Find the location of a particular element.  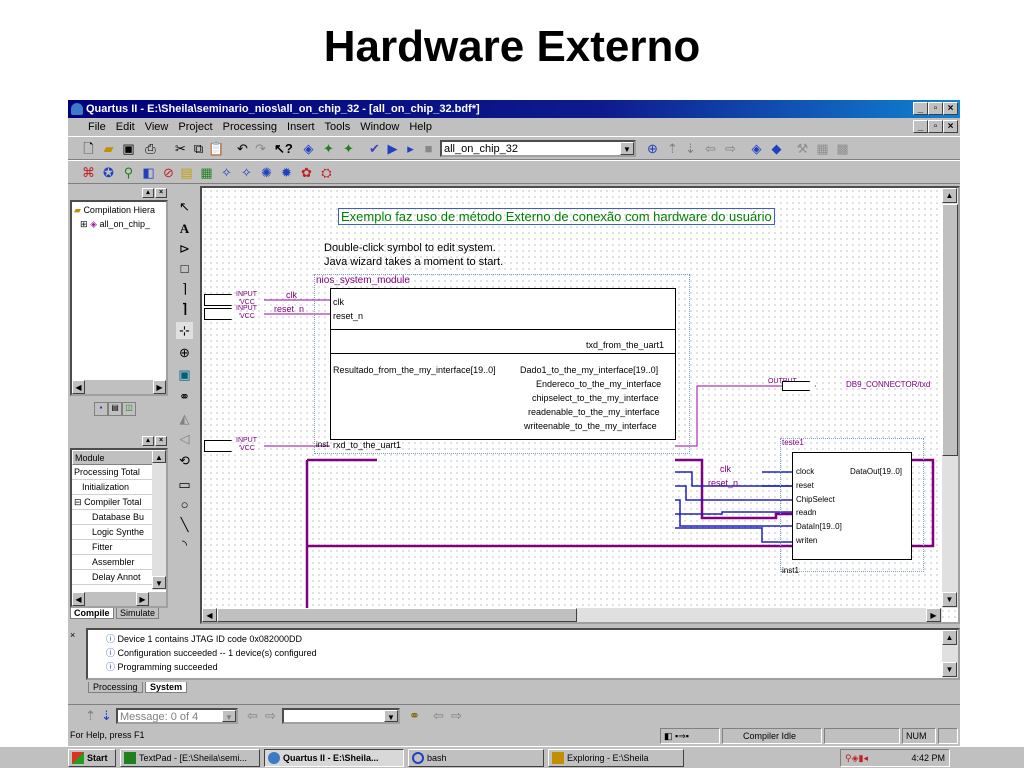

check-icon: ✔ is located at coordinates (374, 148).